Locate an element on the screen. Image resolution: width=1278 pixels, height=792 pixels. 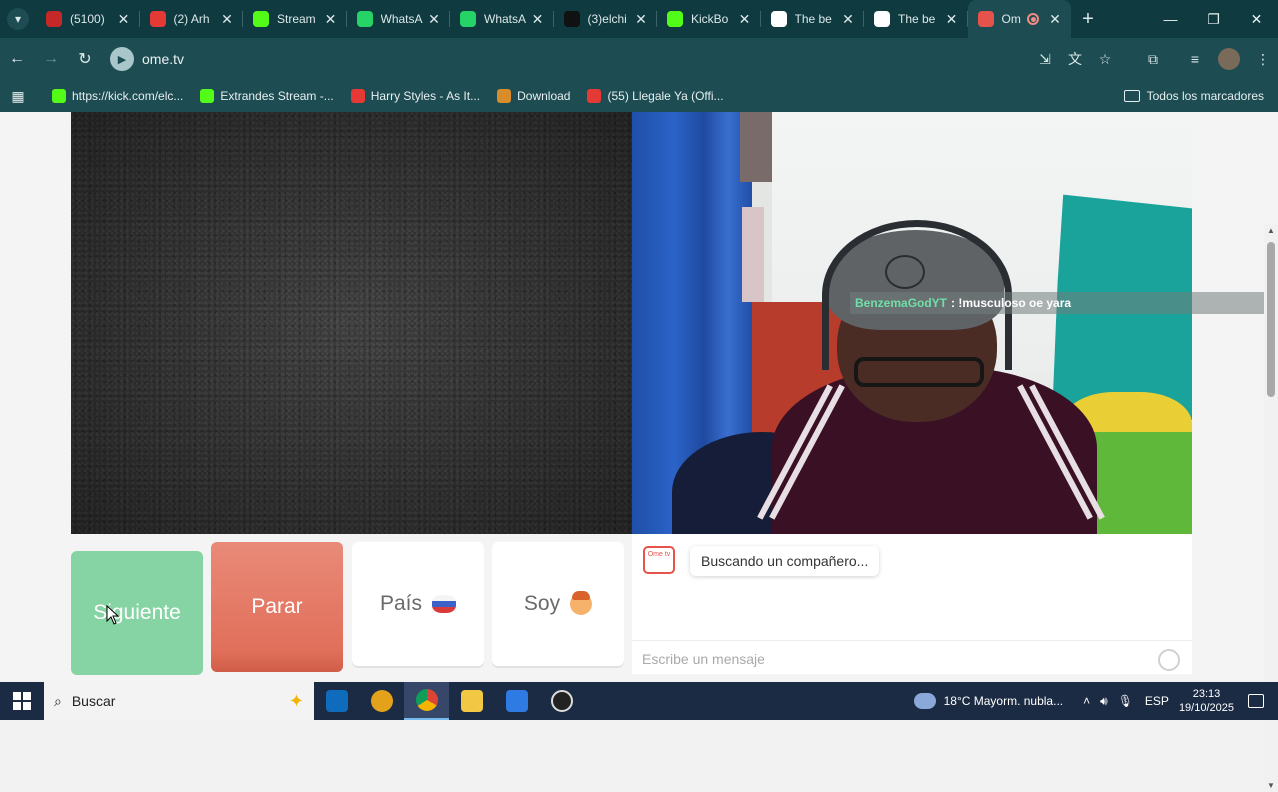
site-info-icon: ▶ is located at coordinates (122, 59).